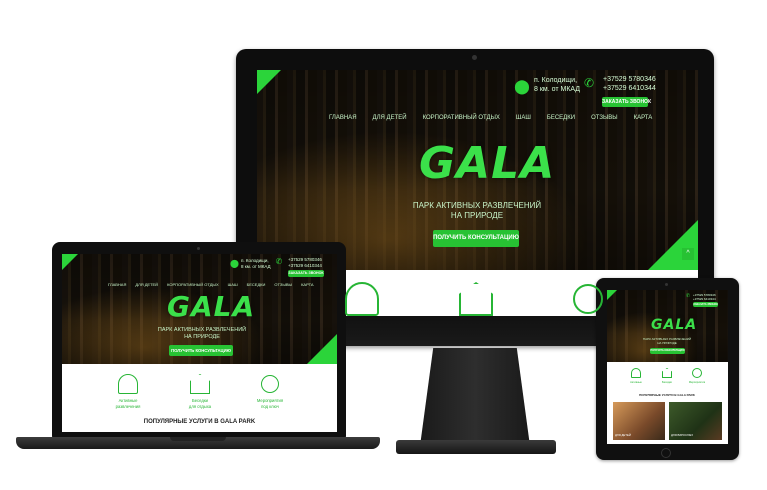  What do you see at coordinates (128, 406) in the screenshot?
I see `service-label: развлечения` at bounding box center [128, 406].